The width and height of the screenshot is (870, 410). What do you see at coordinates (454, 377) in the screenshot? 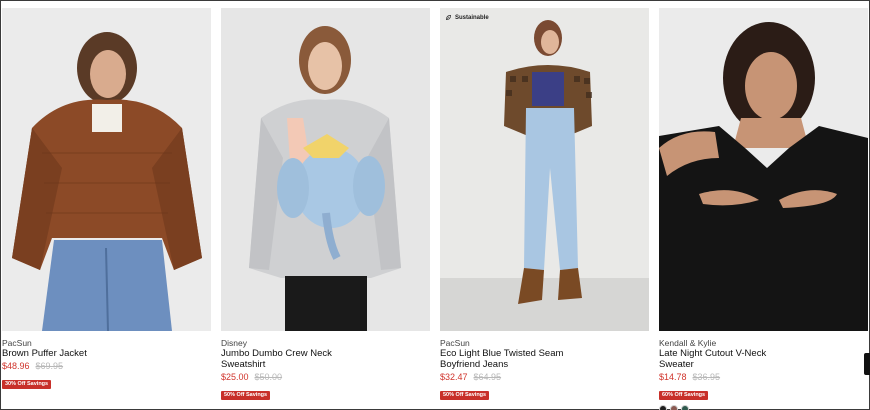
I see `sale-price: $32.47` at bounding box center [454, 377].